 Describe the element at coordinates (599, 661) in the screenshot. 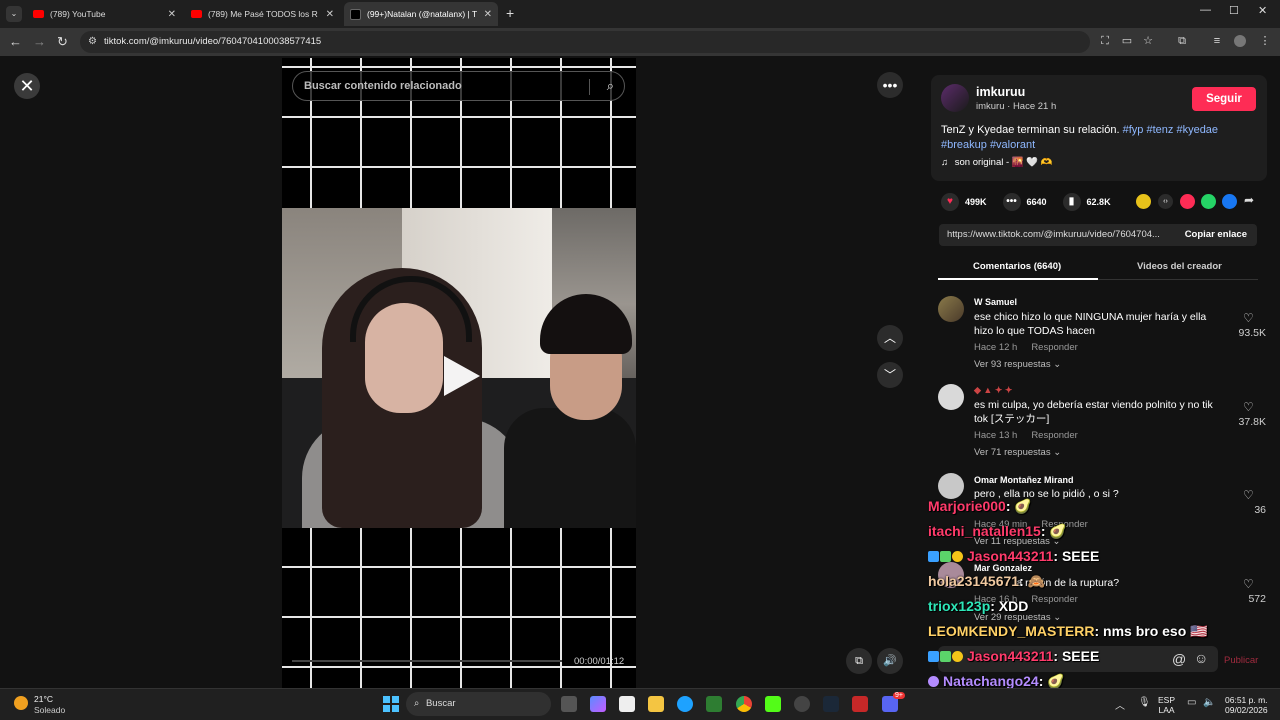

I see `video-time: 00:00/01:12` at that location.